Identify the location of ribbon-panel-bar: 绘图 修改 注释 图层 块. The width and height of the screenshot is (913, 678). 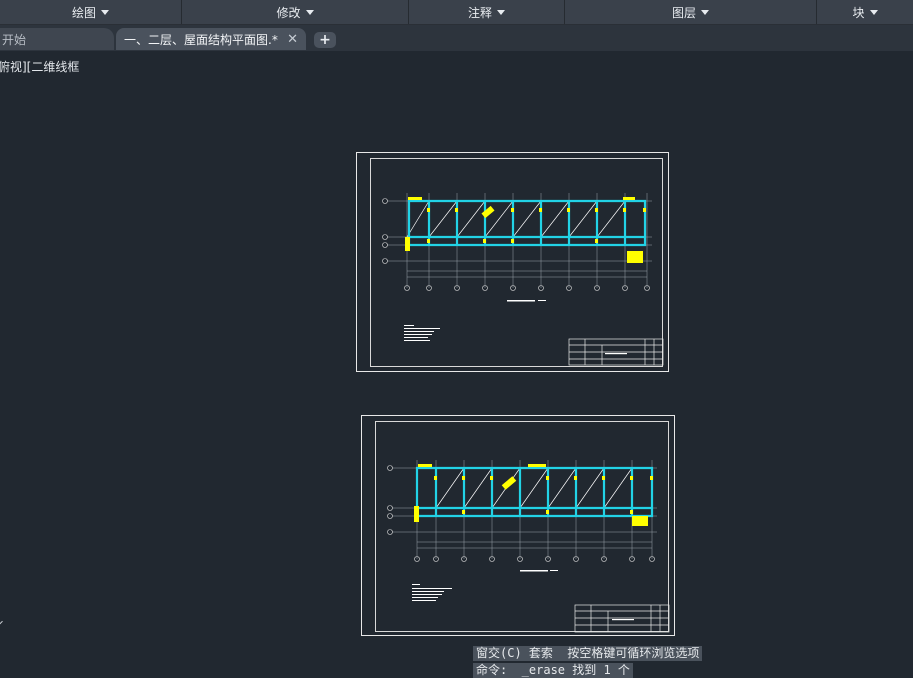
(456, 12).